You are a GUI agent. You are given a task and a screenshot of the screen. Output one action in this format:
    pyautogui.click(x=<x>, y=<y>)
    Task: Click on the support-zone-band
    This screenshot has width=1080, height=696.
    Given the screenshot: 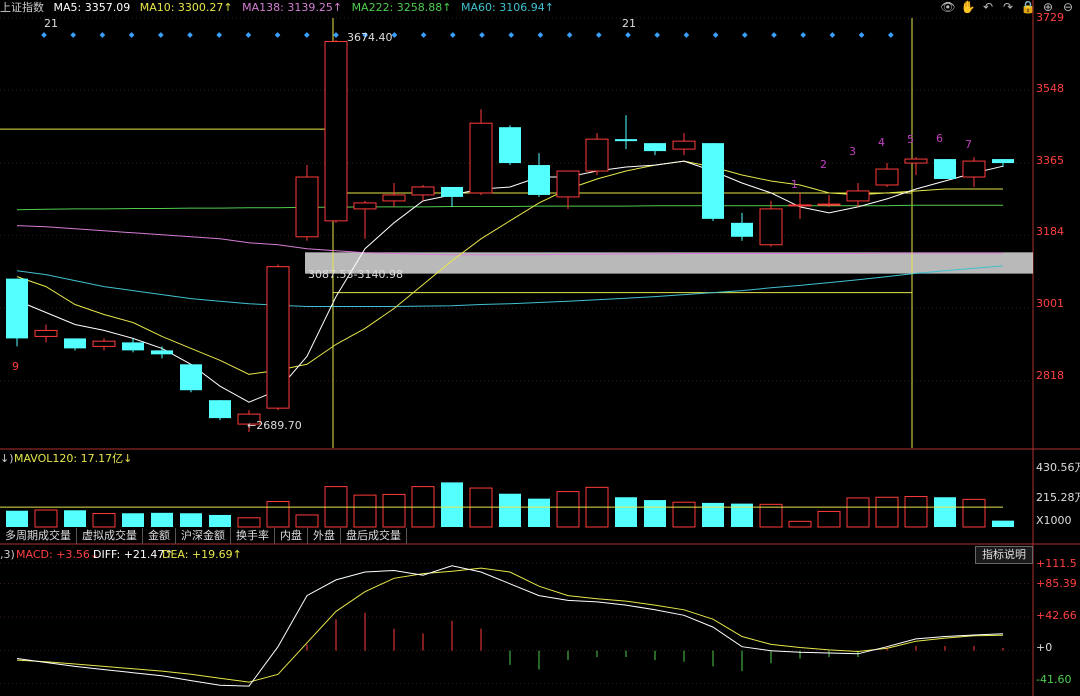 What is the action you would take?
    pyautogui.click(x=669, y=263)
    